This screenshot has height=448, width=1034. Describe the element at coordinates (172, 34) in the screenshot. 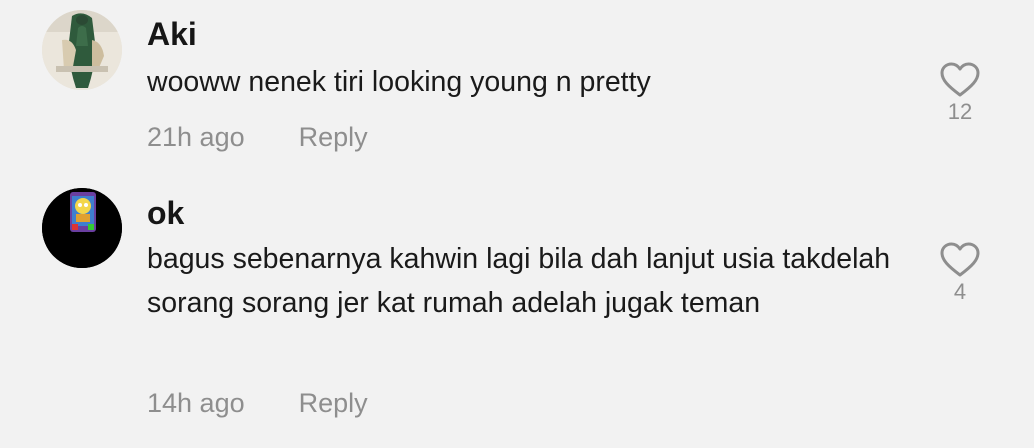

I see `username: Aki` at that location.